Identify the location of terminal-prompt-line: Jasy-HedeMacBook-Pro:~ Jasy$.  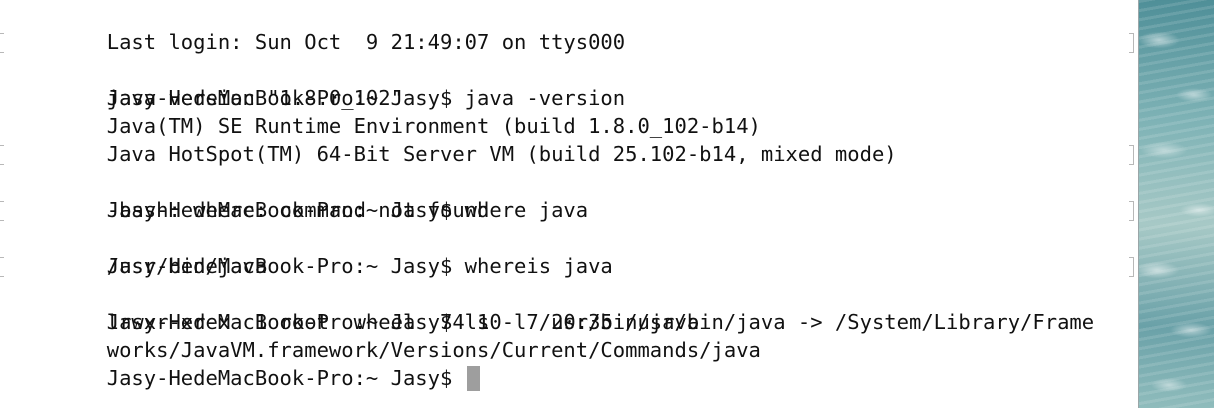
(569, 363).